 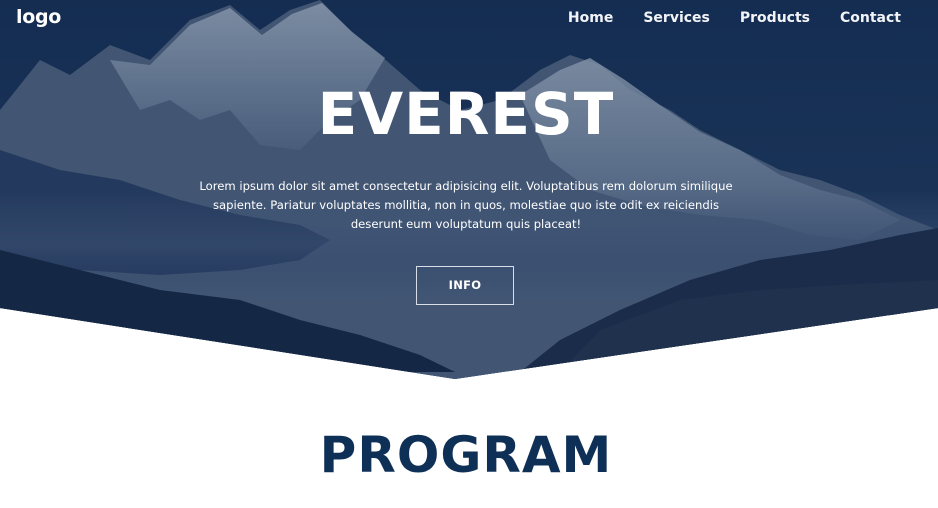 What do you see at coordinates (590, 18) in the screenshot?
I see `nav-link-home: Home` at bounding box center [590, 18].